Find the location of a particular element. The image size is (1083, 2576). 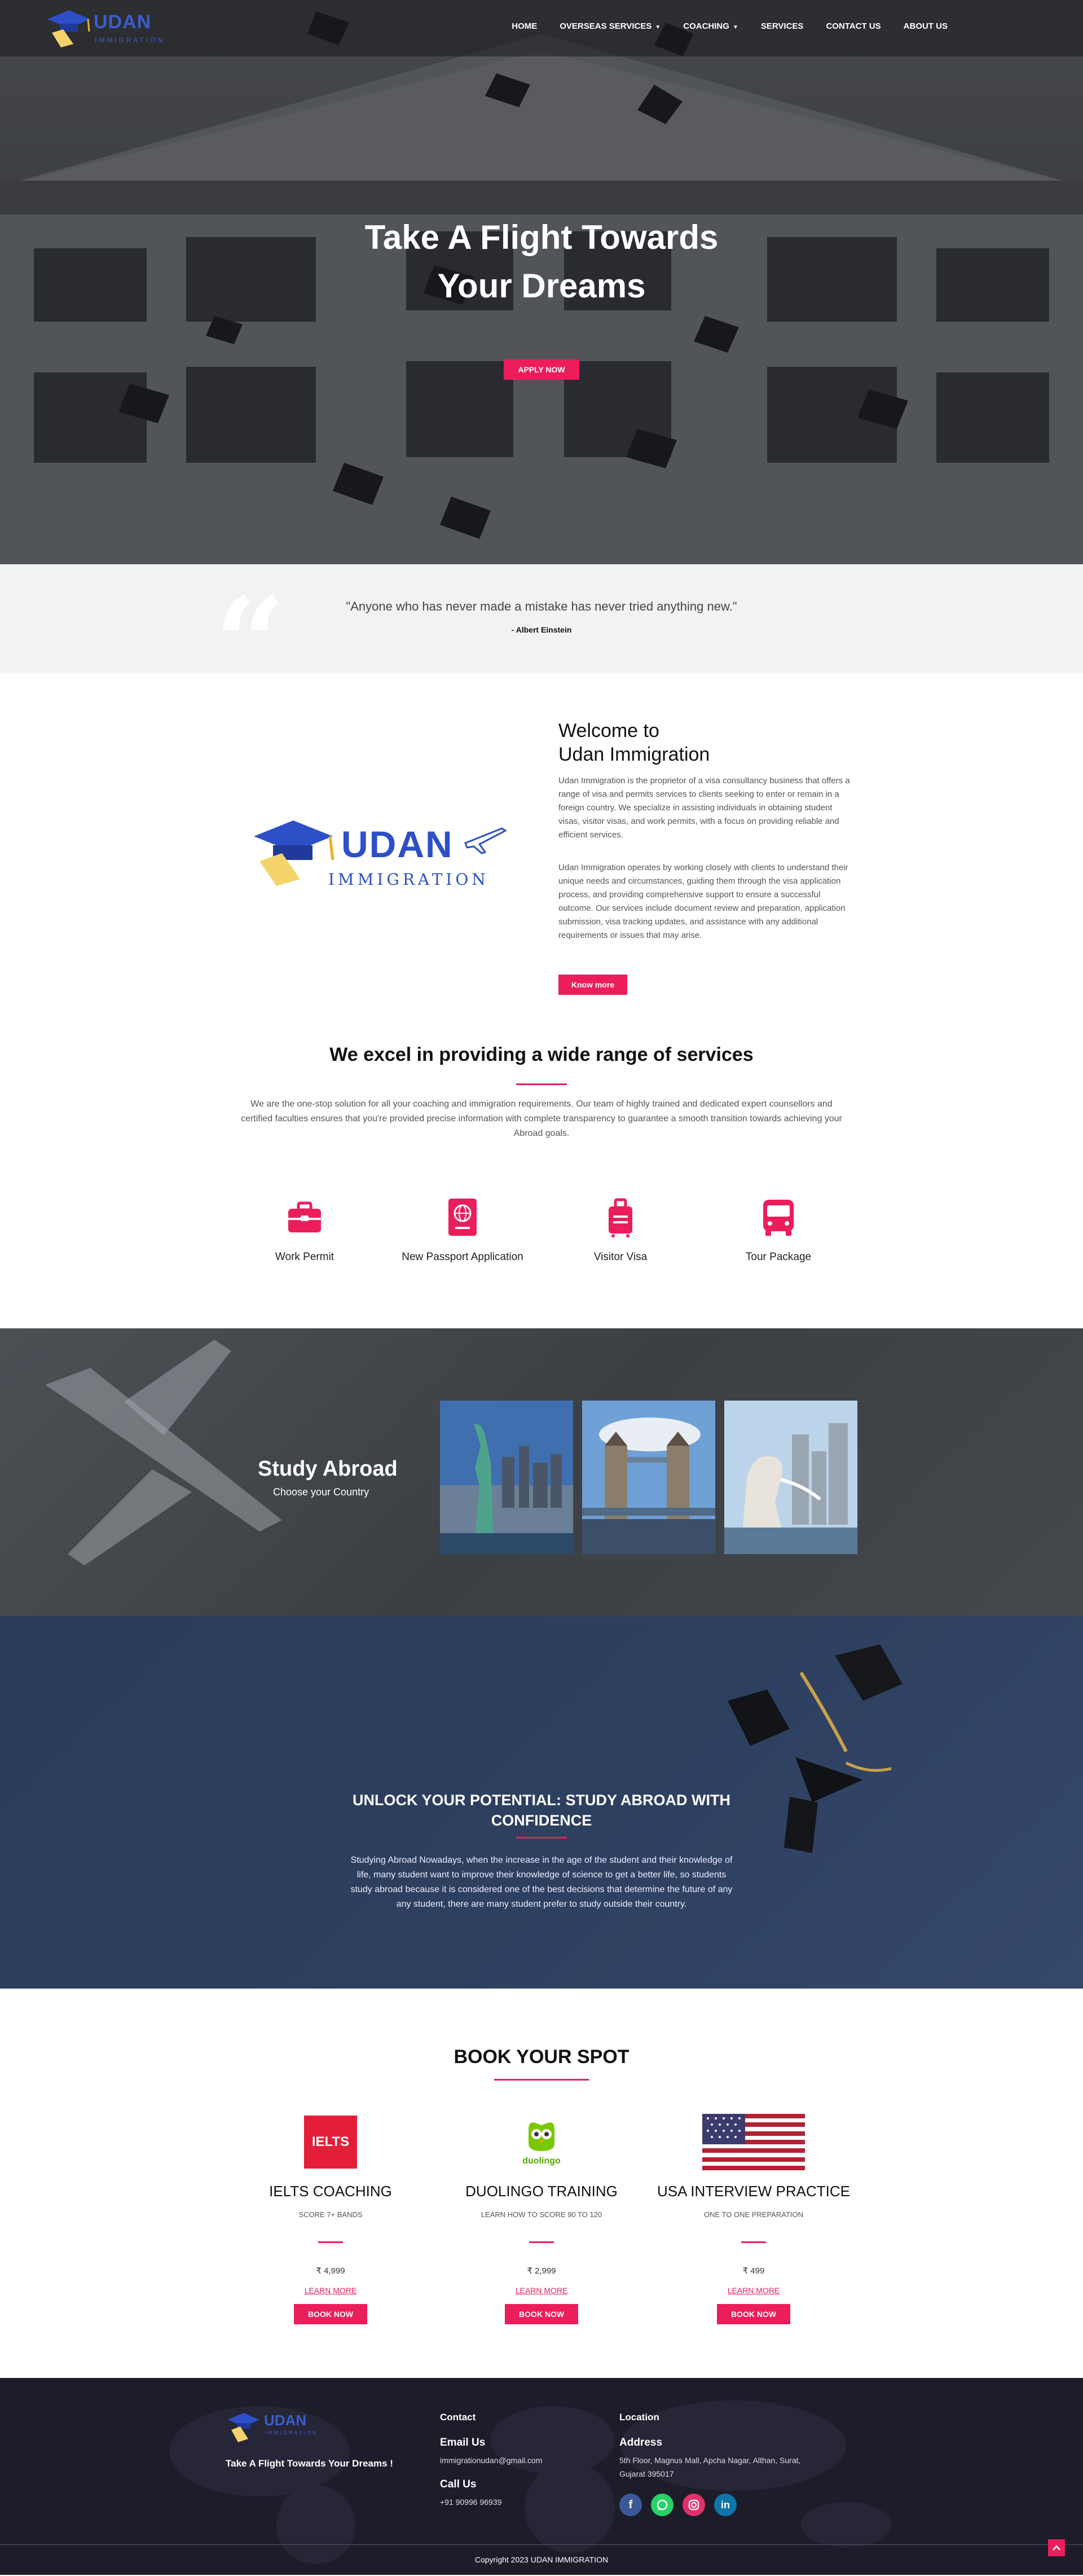

country-usa-card is located at coordinates (506, 1477).